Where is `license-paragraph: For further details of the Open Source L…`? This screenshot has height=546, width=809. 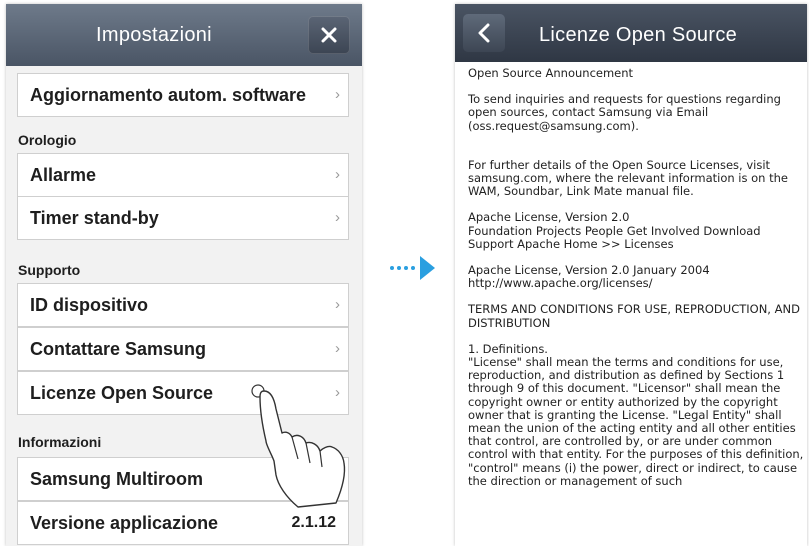 license-paragraph: For further details of the Open Source L… is located at coordinates (628, 178).